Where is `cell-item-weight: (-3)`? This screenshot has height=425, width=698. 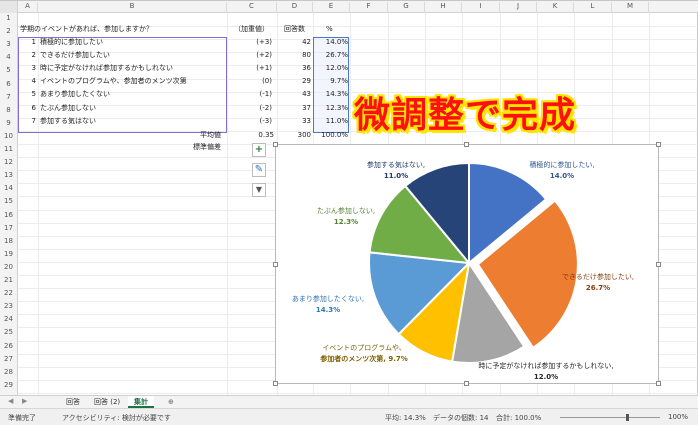 cell-item-weight: (-3) is located at coordinates (256, 121).